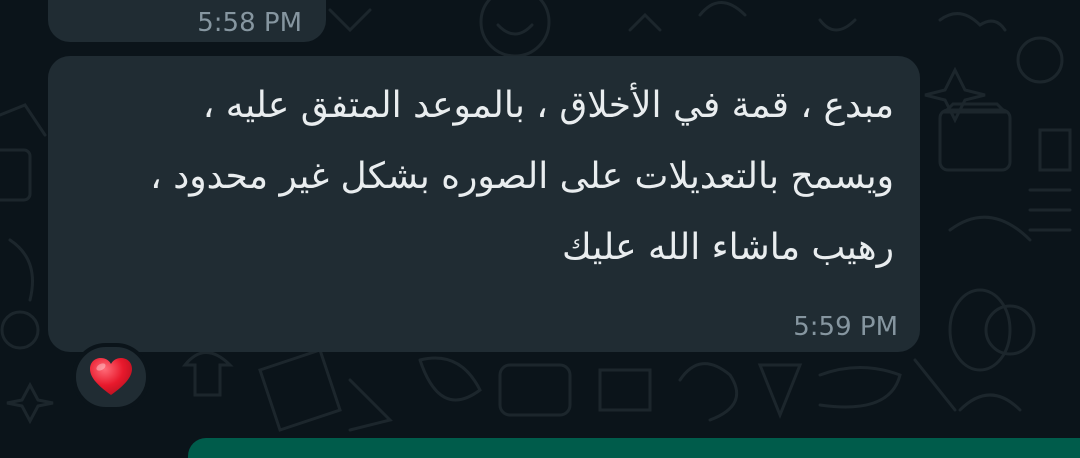 This screenshot has height=458, width=1080. Describe the element at coordinates (249, 23) in the screenshot. I see `message-timestamp: 5:58 PM` at that location.